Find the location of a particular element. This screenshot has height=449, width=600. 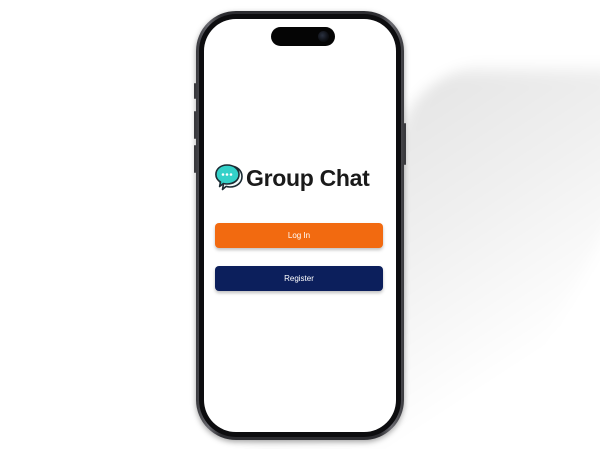

phone-volume-up-button is located at coordinates (195, 125).